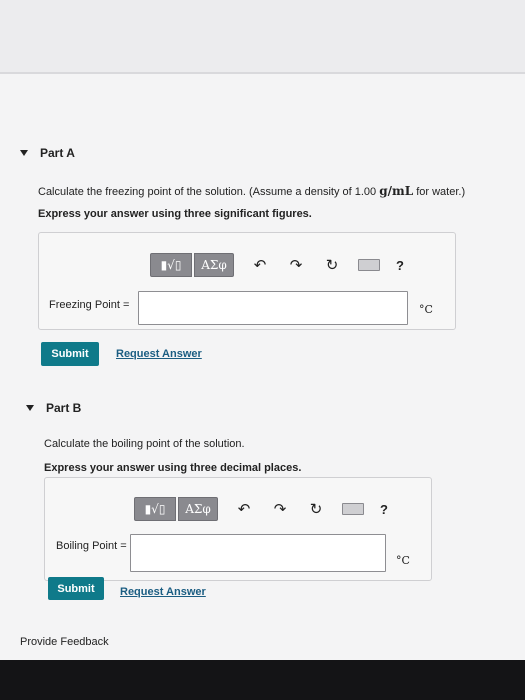 The height and width of the screenshot is (700, 525). I want to click on part-b-toolbar: ▮√▯ ΑΣφ ↶ ↷ ↻ ?, so click(261, 509).